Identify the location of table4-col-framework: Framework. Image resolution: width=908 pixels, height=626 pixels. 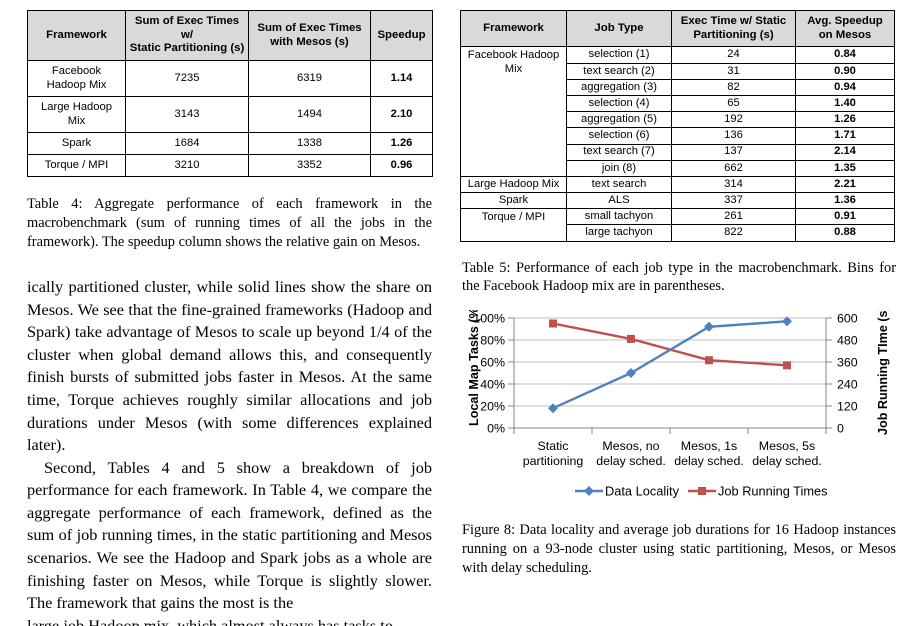
(76, 35).